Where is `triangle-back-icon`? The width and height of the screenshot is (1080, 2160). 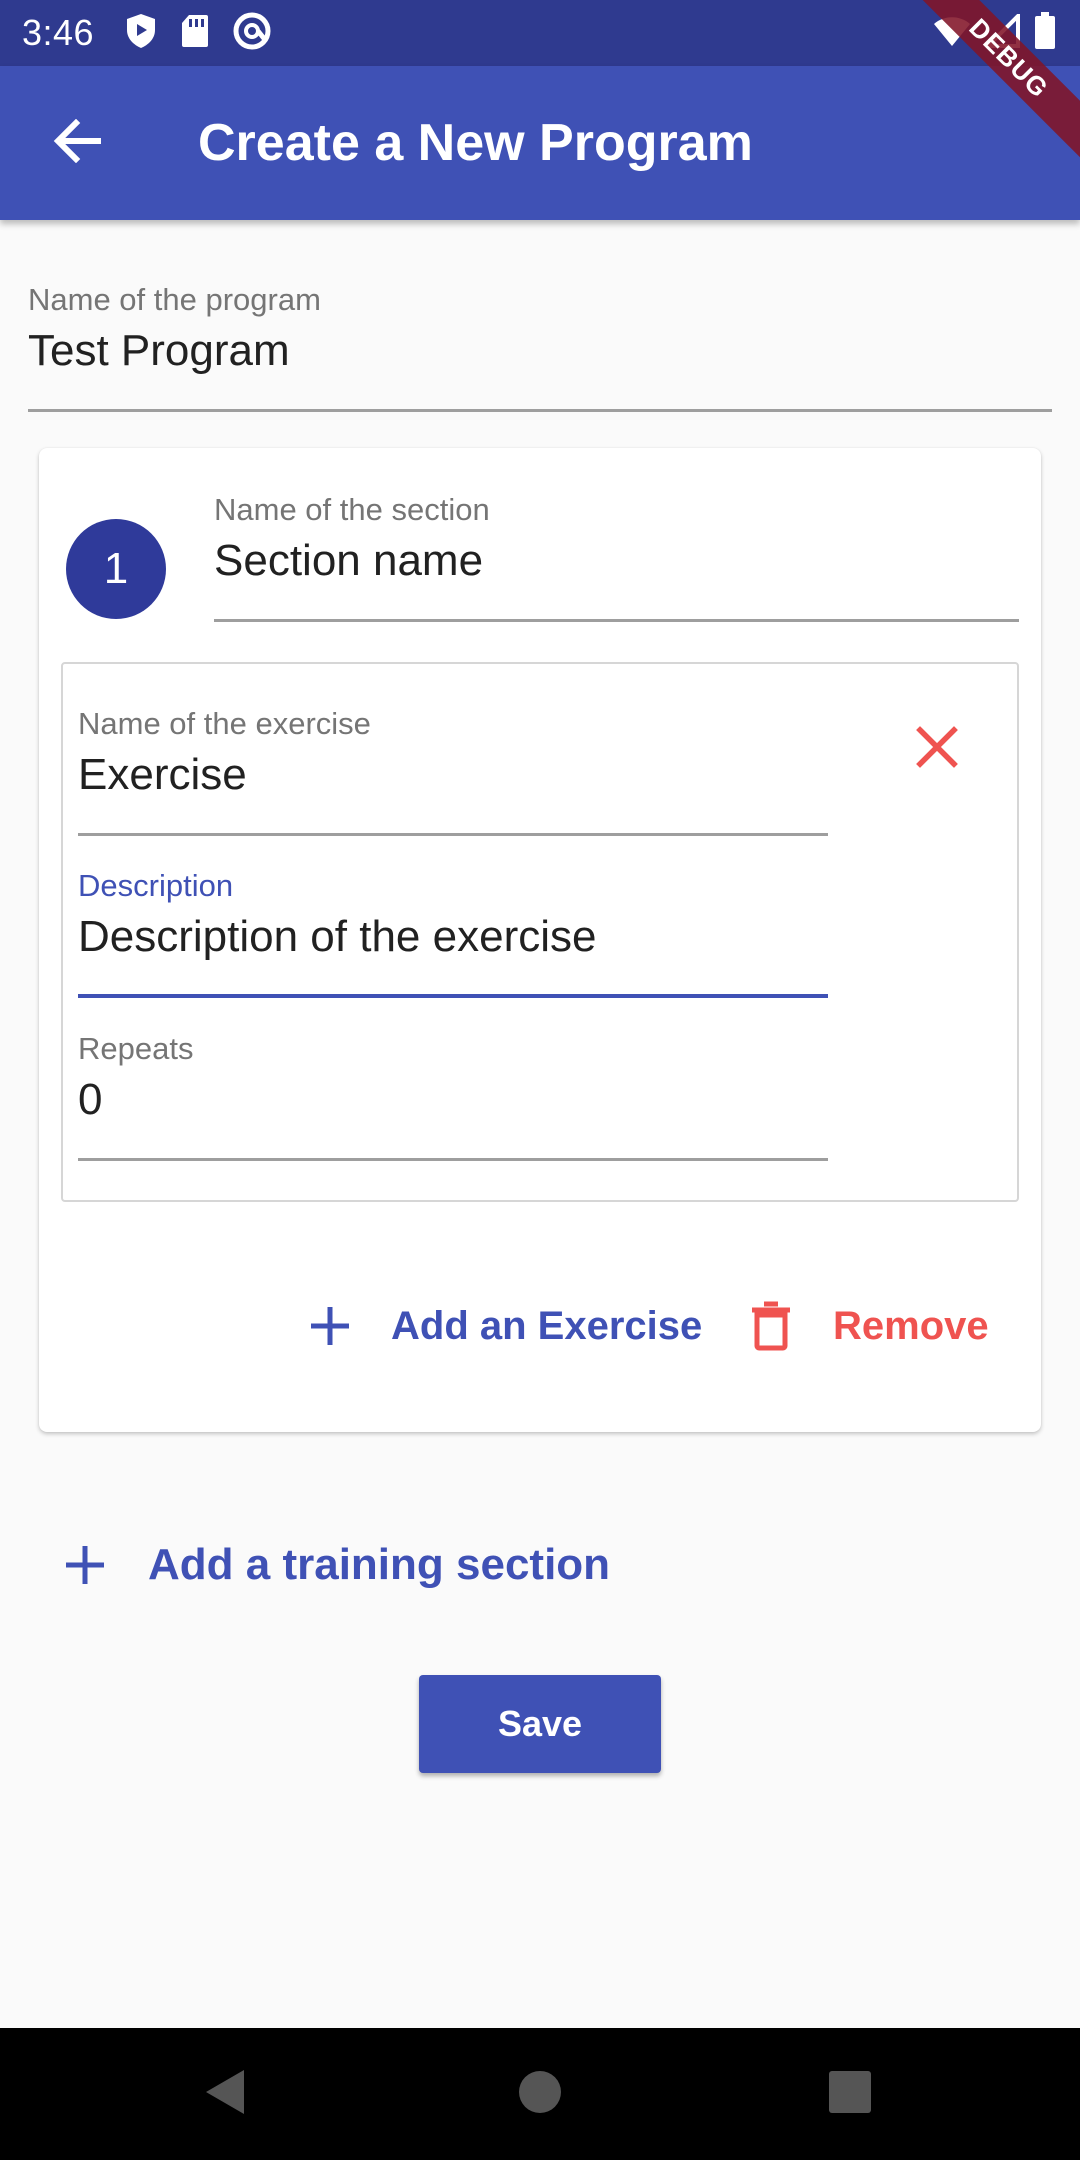 triangle-back-icon is located at coordinates (226, 2094).